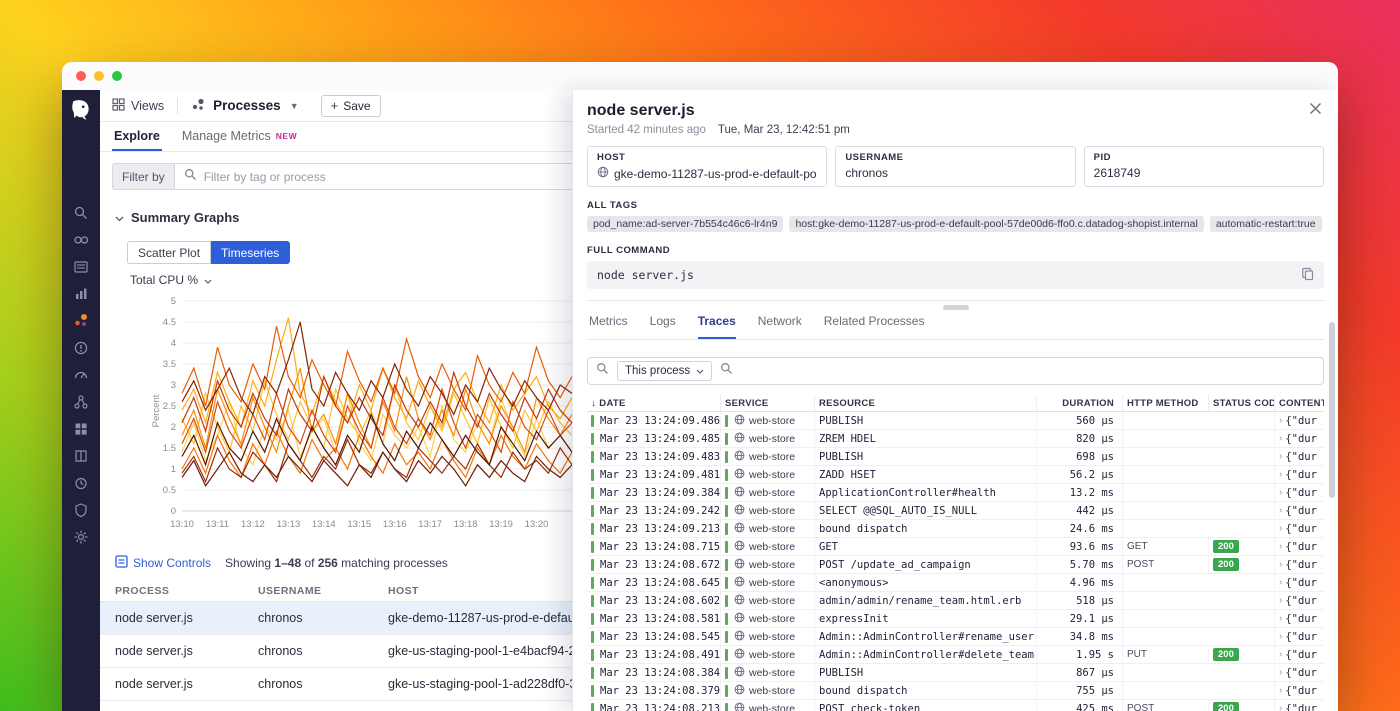 The width and height of the screenshot is (1400, 711). What do you see at coordinates (1242, 403) in the screenshot?
I see `column-status-code: STATUS CODE` at bounding box center [1242, 403].